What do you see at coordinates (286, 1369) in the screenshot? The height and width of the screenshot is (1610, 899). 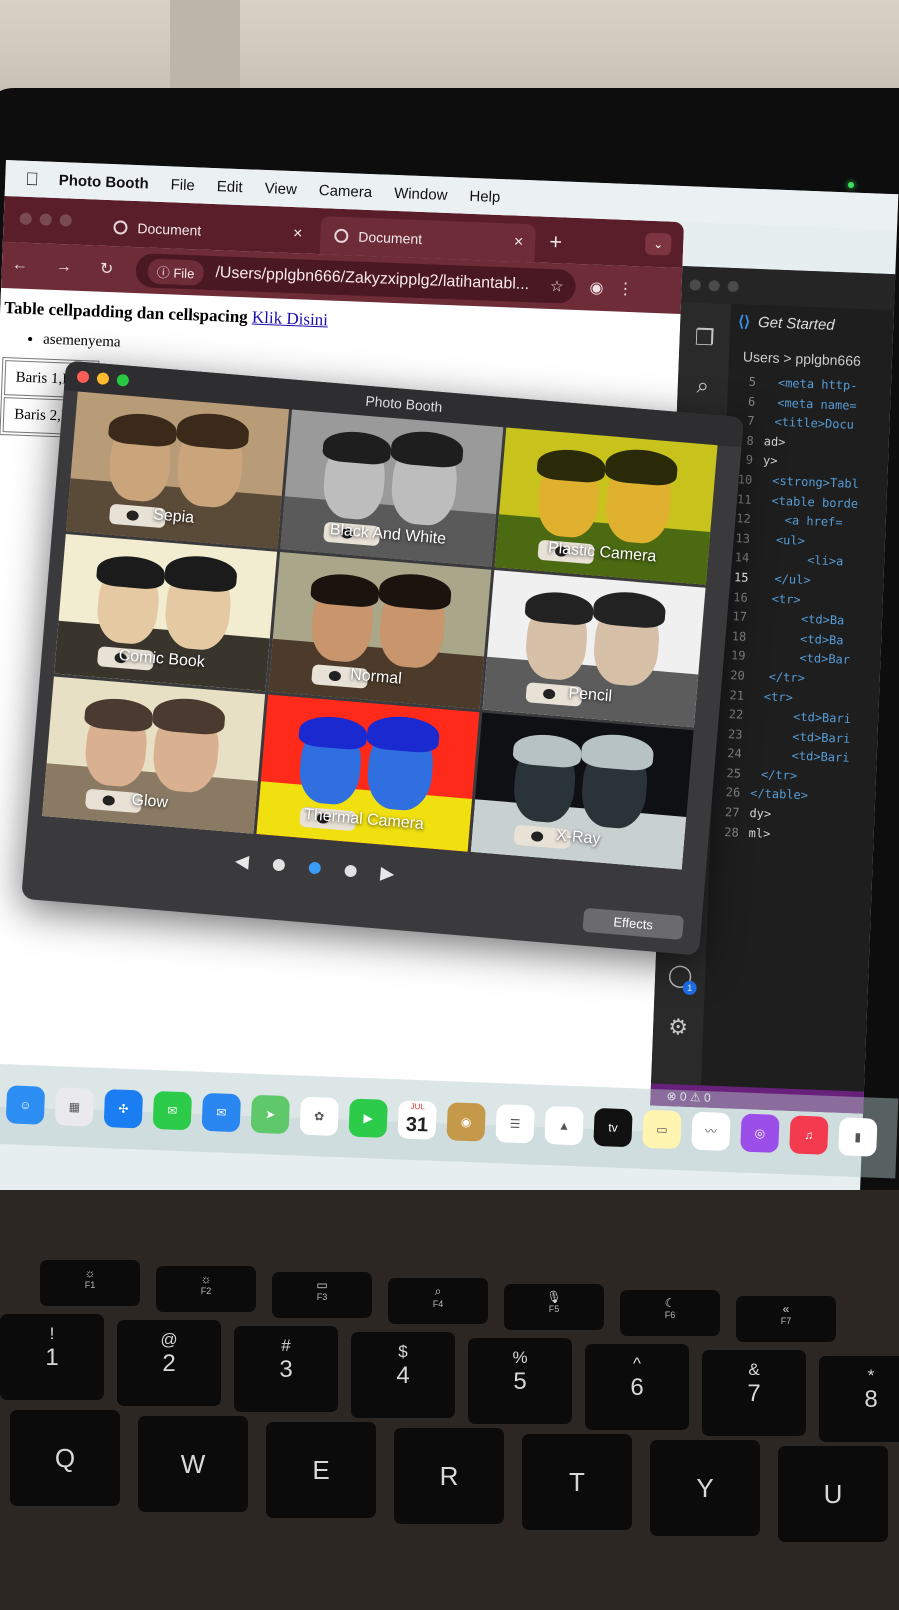 I see `key-3: #3` at bounding box center [286, 1369].